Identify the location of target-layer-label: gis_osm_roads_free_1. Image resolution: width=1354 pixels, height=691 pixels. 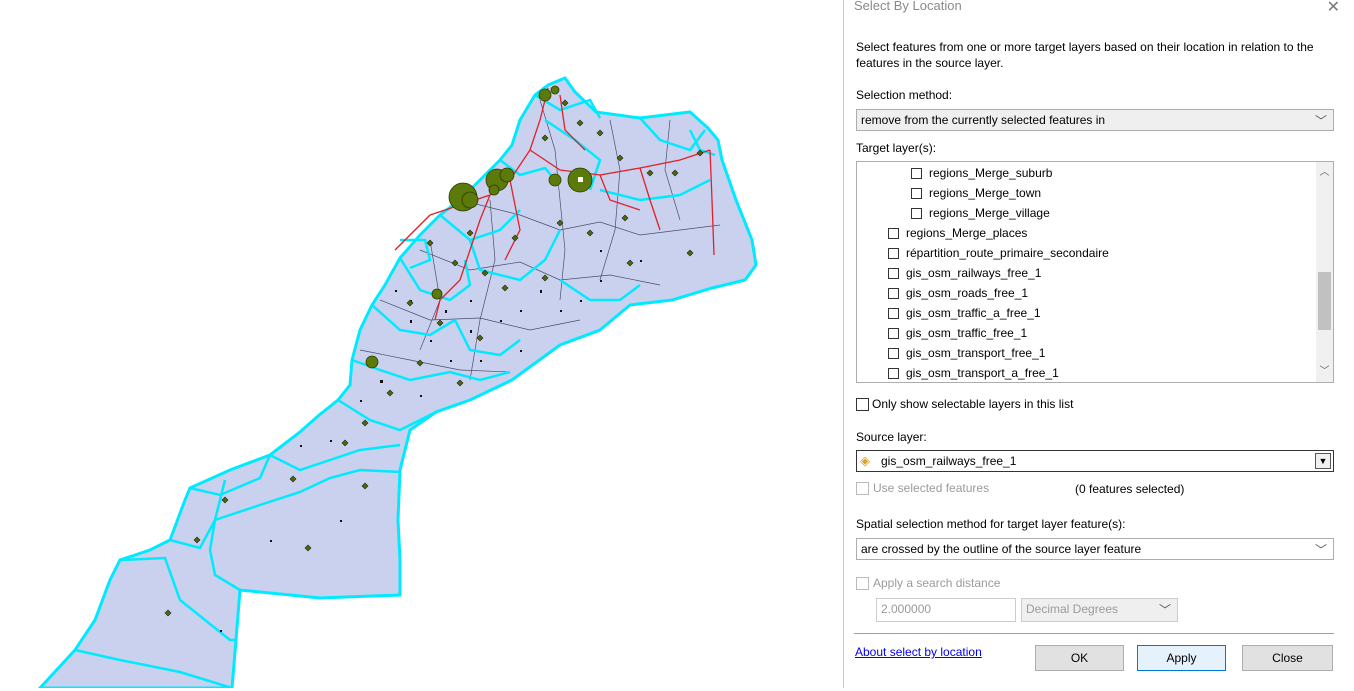
(967, 293).